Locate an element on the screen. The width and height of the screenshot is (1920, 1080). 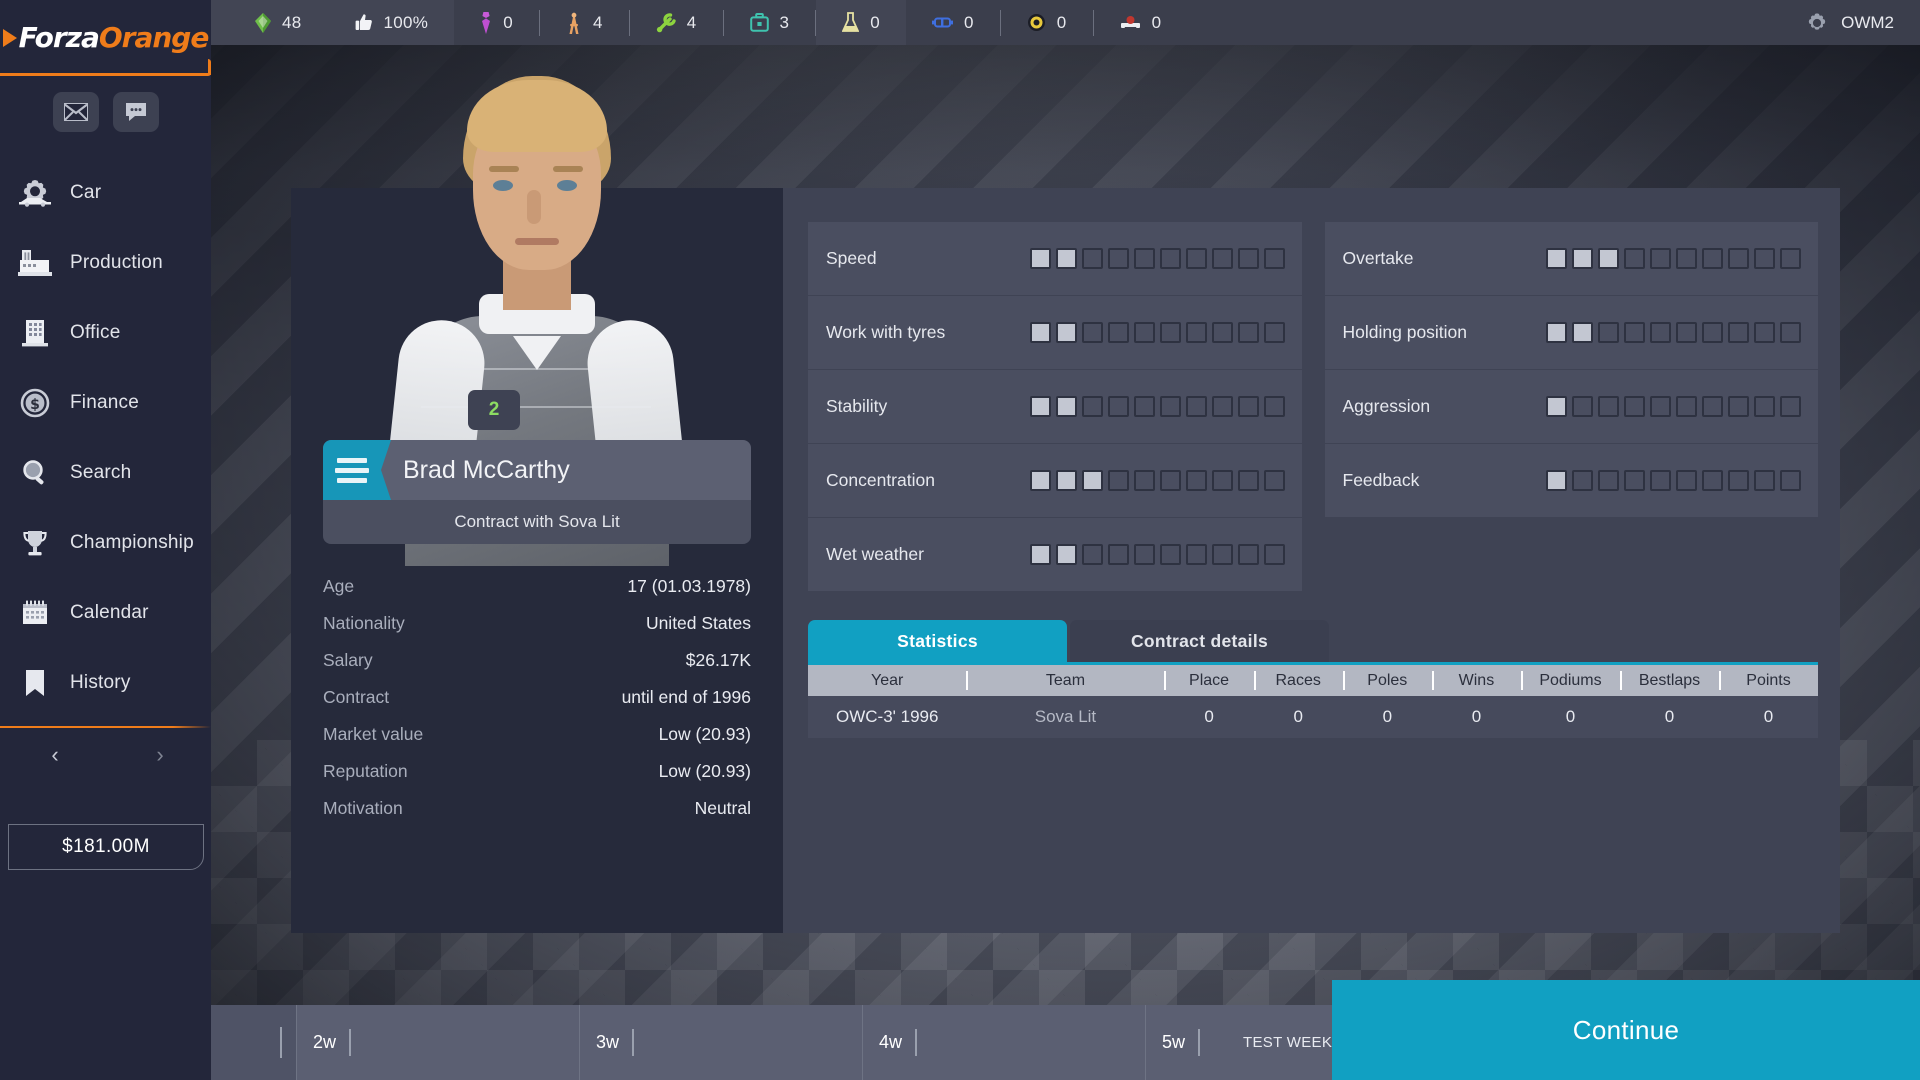
stats-tabs: Statistics Contract details is located at coordinates (1068, 641).